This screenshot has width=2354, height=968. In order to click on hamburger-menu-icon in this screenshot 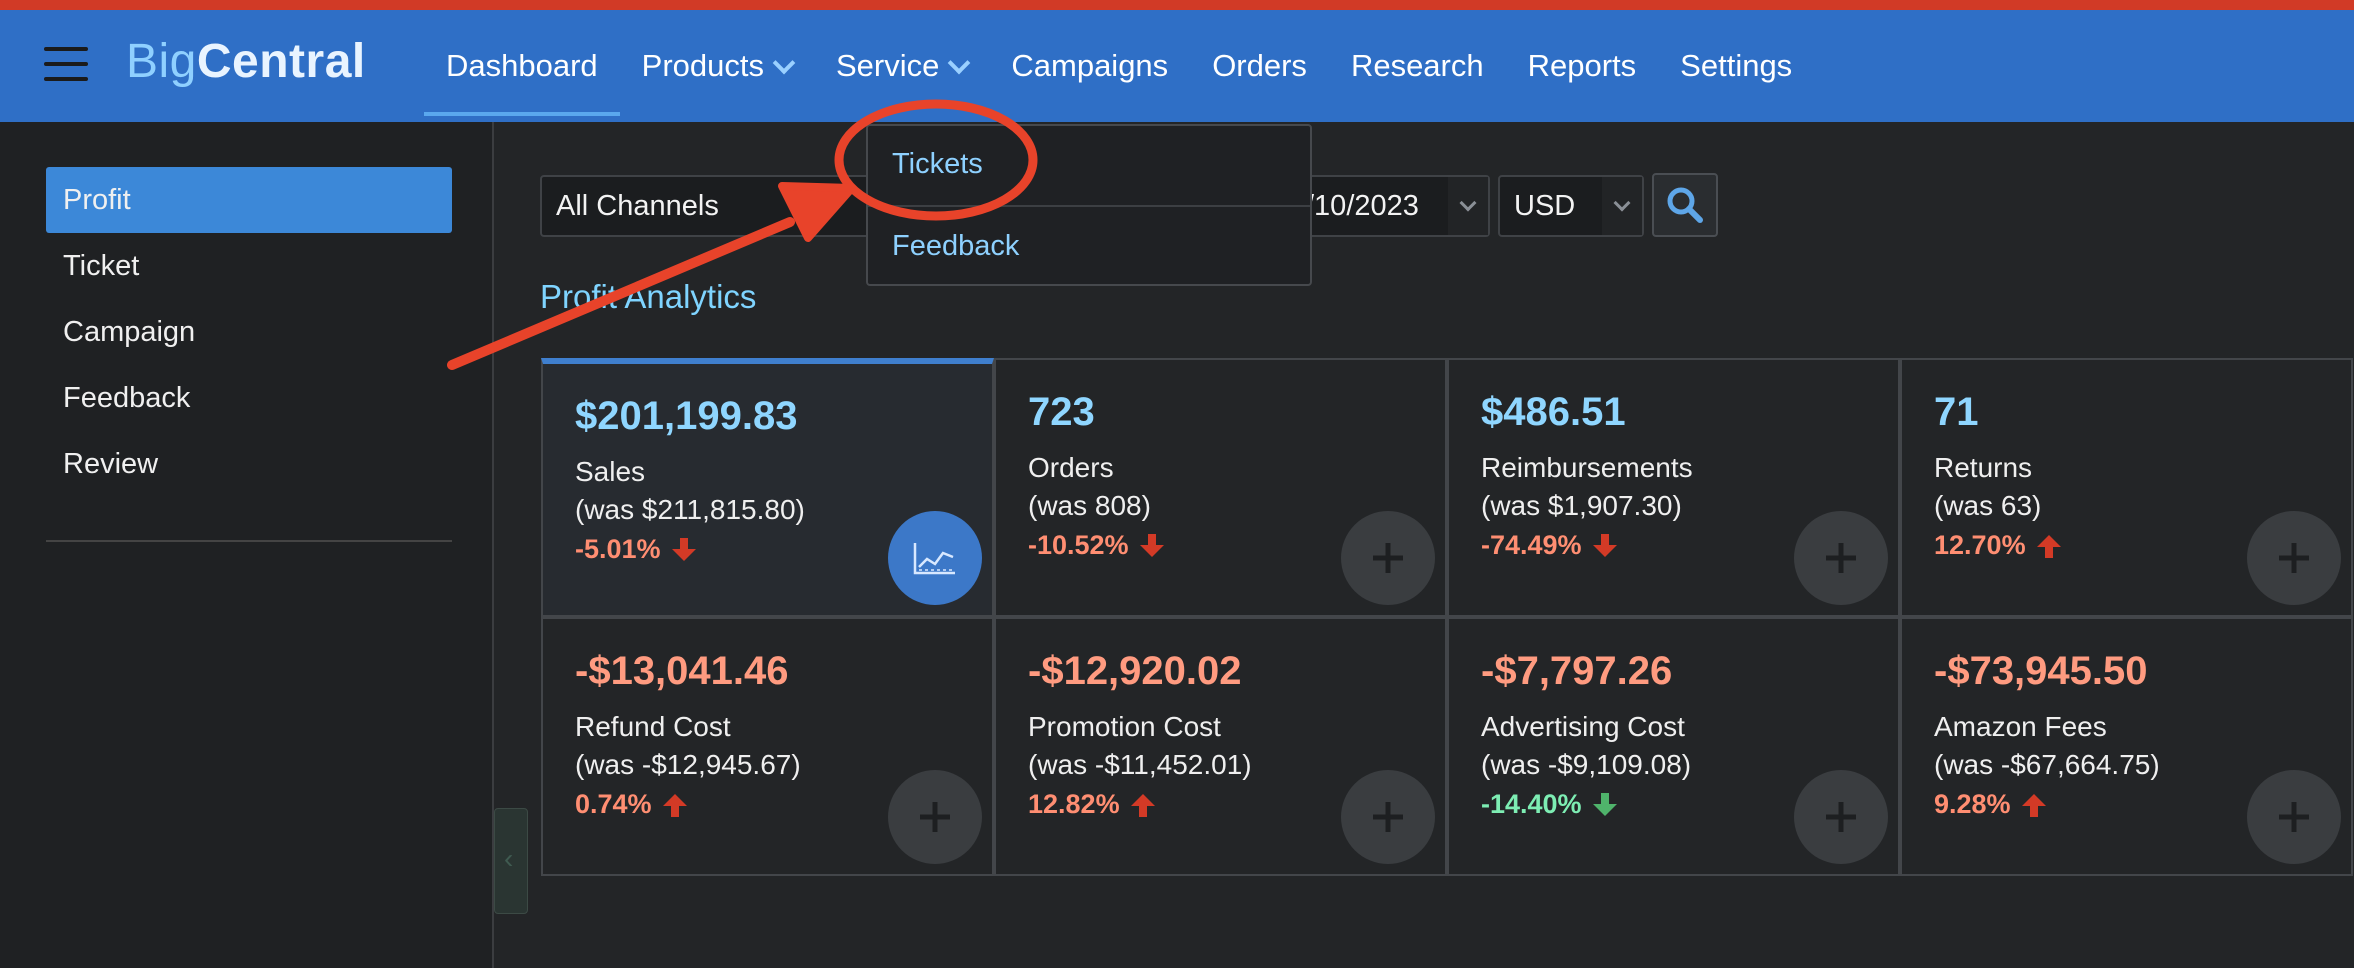, I will do `click(66, 65)`.